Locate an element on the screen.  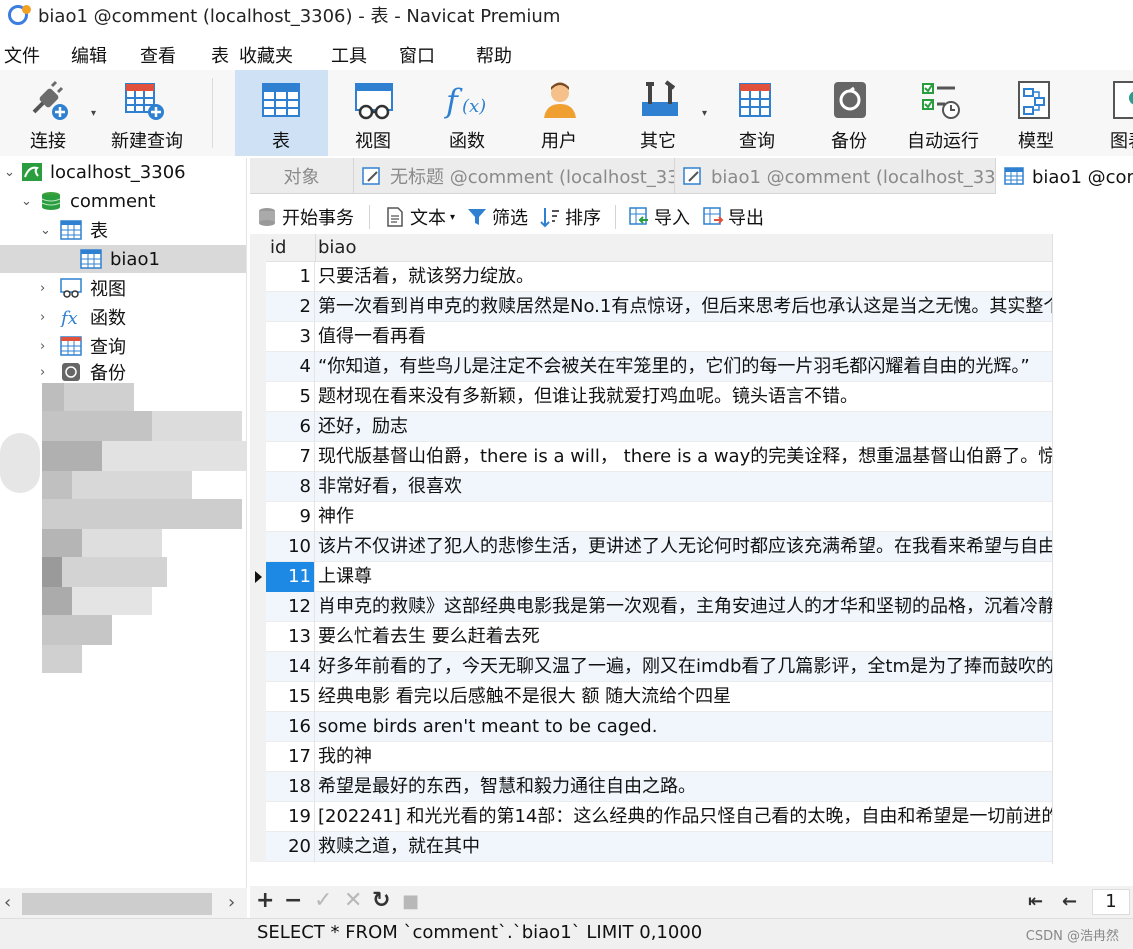
column-header-biao: biao is located at coordinates (337, 247).